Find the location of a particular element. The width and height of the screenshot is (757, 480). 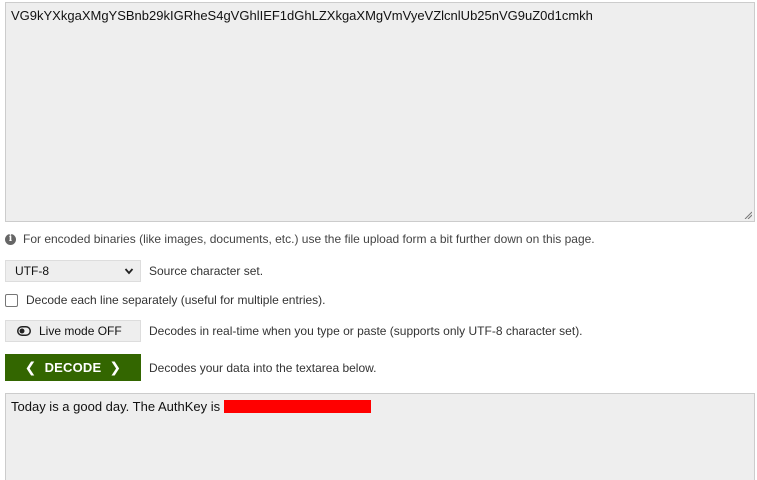

toggle-icon is located at coordinates (24, 331).